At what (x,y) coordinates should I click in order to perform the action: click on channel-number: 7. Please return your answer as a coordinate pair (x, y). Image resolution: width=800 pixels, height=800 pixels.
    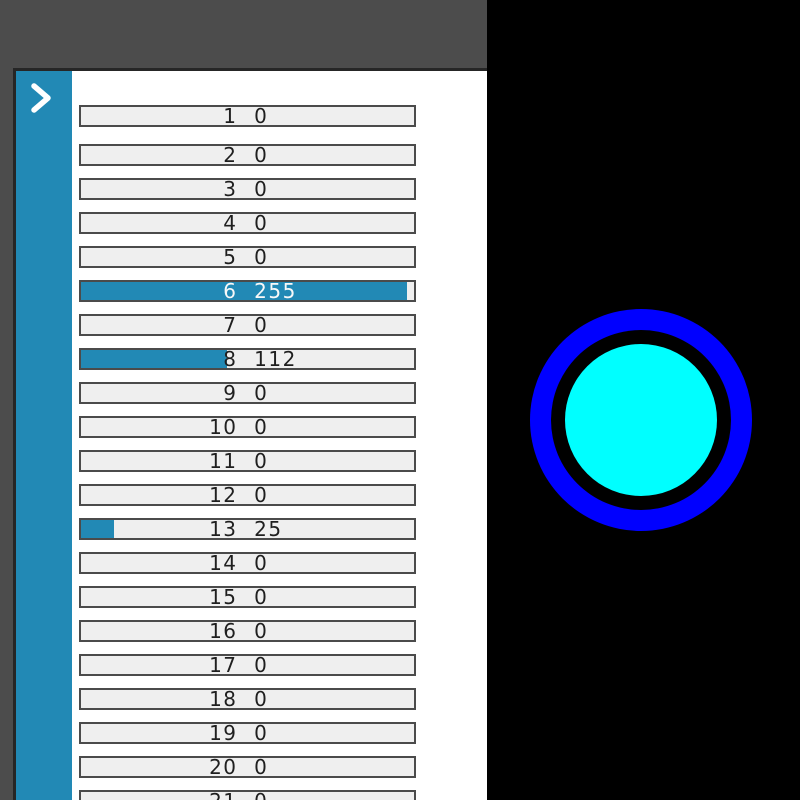
    Looking at the image, I should click on (230, 325).